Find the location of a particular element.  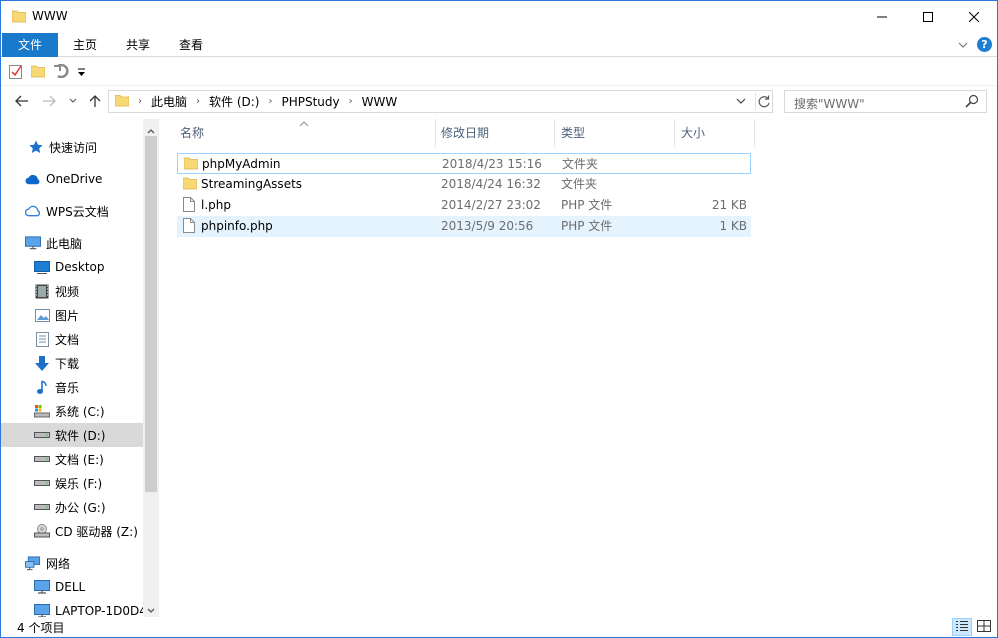

table-row: phpinfo.php 2013/5/9 20:56 PHP 文件 1 KB is located at coordinates (464, 226).